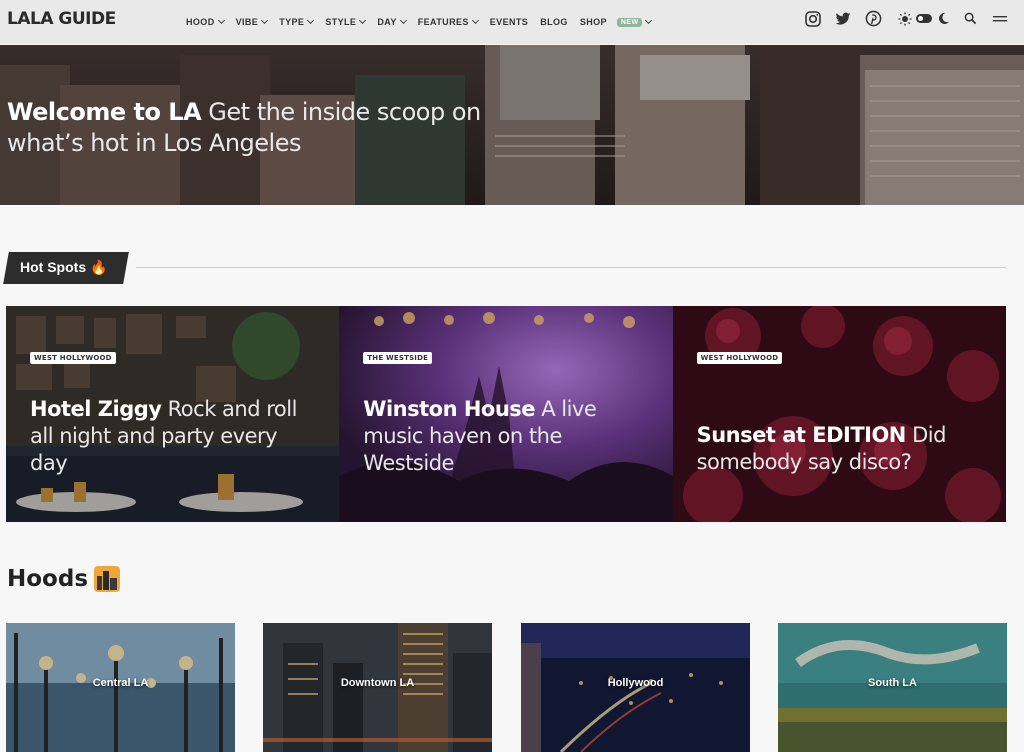  What do you see at coordinates (107, 579) in the screenshot?
I see `cityscape-icon` at bounding box center [107, 579].